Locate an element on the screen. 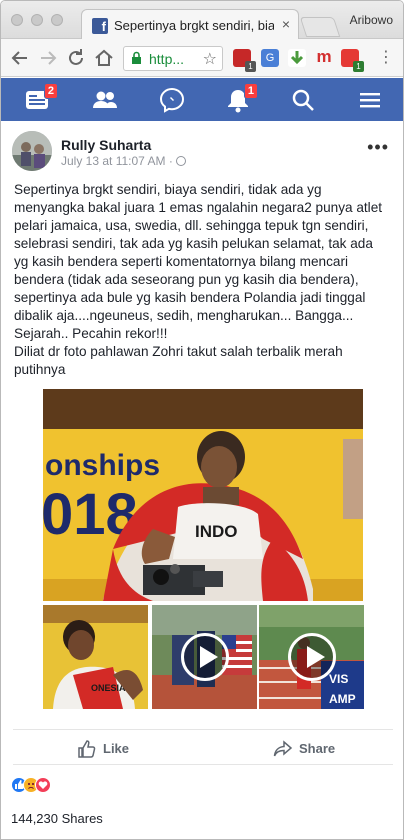  share-button: Share is located at coordinates (304, 749).